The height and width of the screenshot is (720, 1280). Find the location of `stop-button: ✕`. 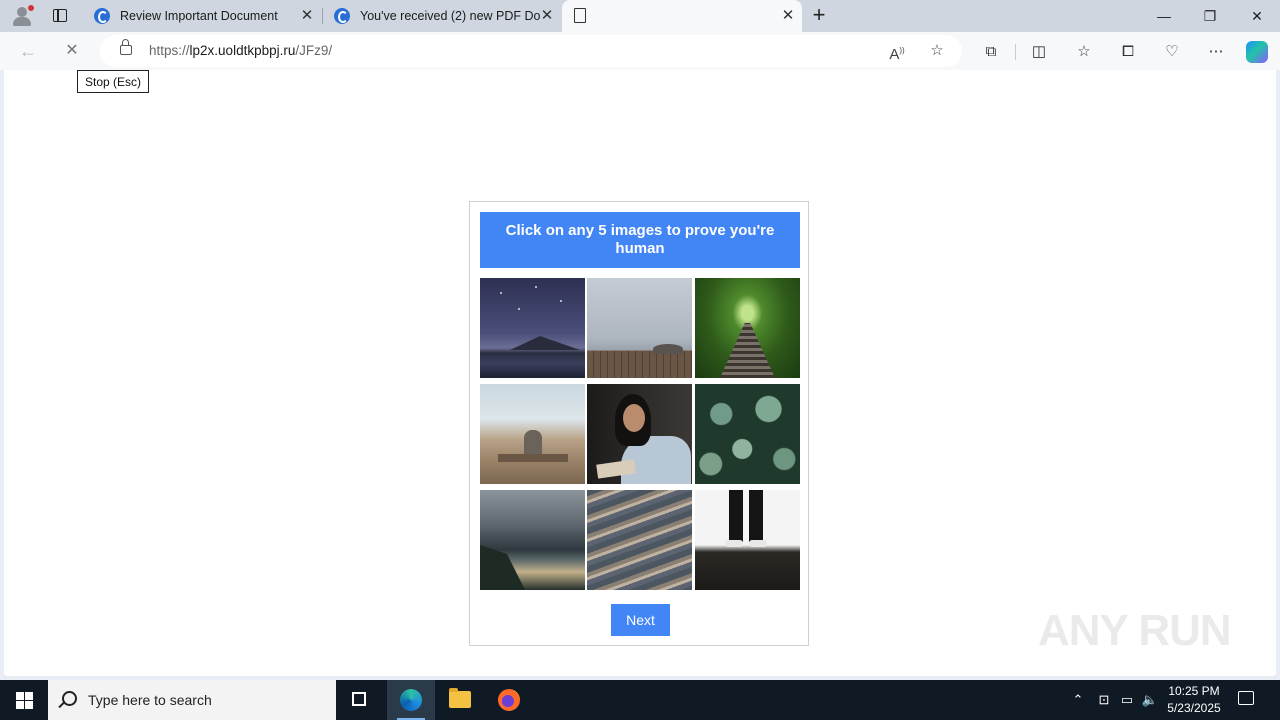

stop-button: ✕ is located at coordinates (72, 51).